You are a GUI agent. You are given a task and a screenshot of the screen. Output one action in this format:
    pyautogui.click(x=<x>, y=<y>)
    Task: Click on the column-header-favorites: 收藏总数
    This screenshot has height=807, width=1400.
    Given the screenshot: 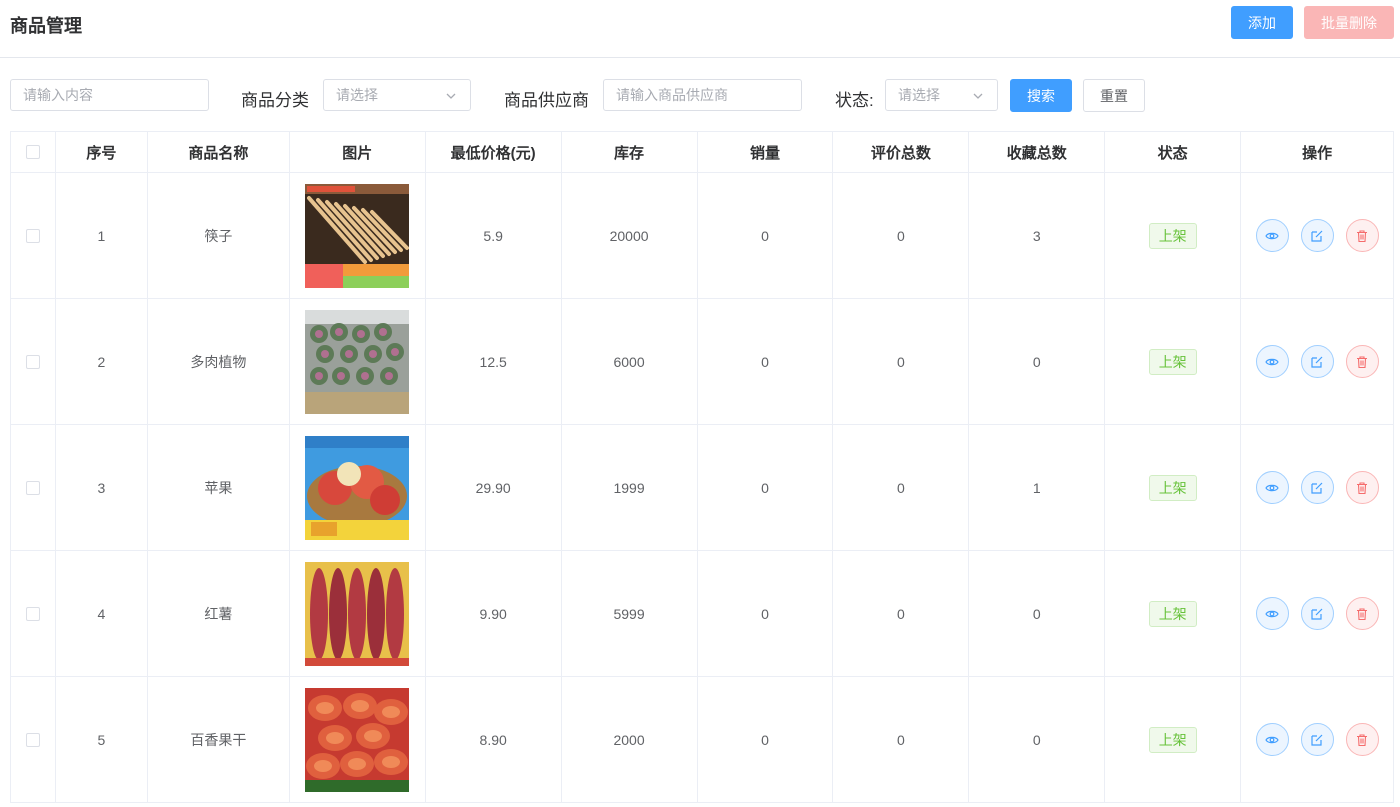 What is the action you would take?
    pyautogui.click(x=1037, y=152)
    